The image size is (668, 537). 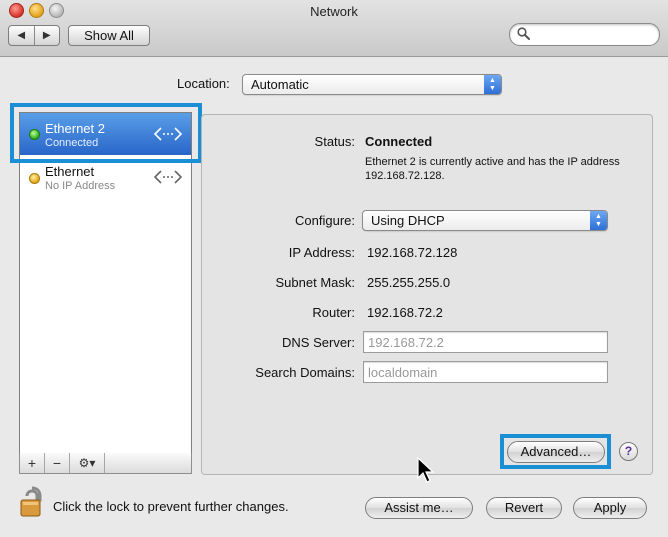 I want to click on router-value: 192.168.72.2, so click(x=405, y=312).